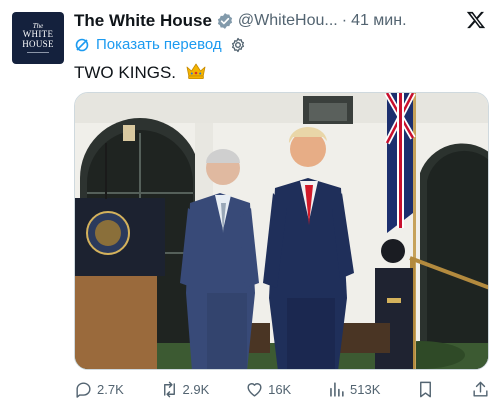  I want to click on like-icon, so click(254, 389).